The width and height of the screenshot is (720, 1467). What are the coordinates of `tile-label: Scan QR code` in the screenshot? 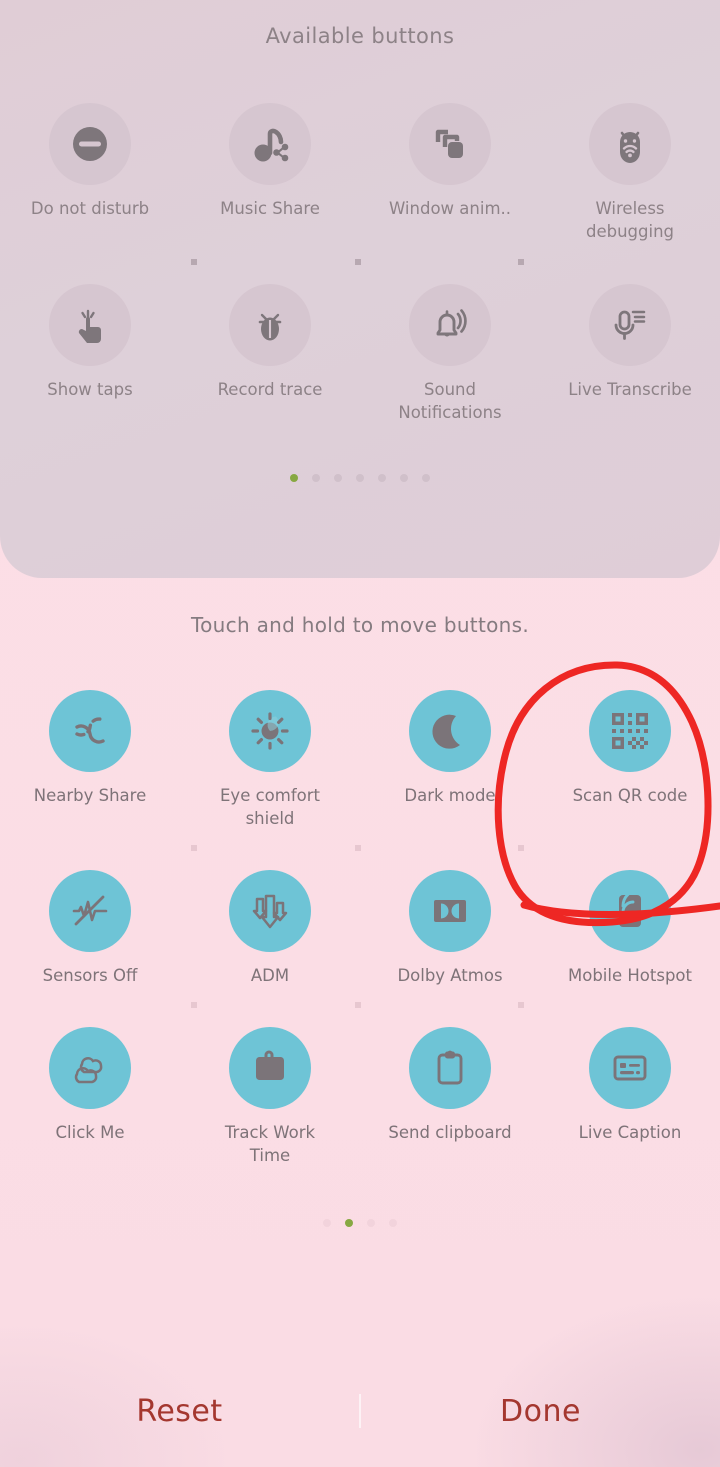 It's located at (630, 795).